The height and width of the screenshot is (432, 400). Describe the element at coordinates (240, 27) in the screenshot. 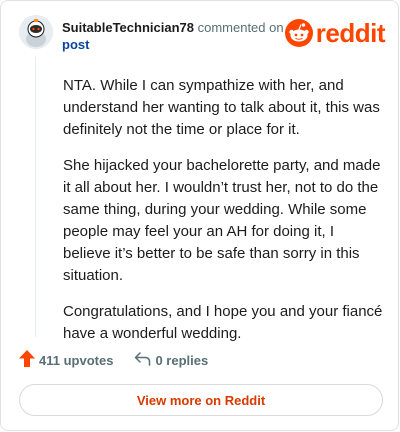

I see `commented-on-label: commented on` at that location.